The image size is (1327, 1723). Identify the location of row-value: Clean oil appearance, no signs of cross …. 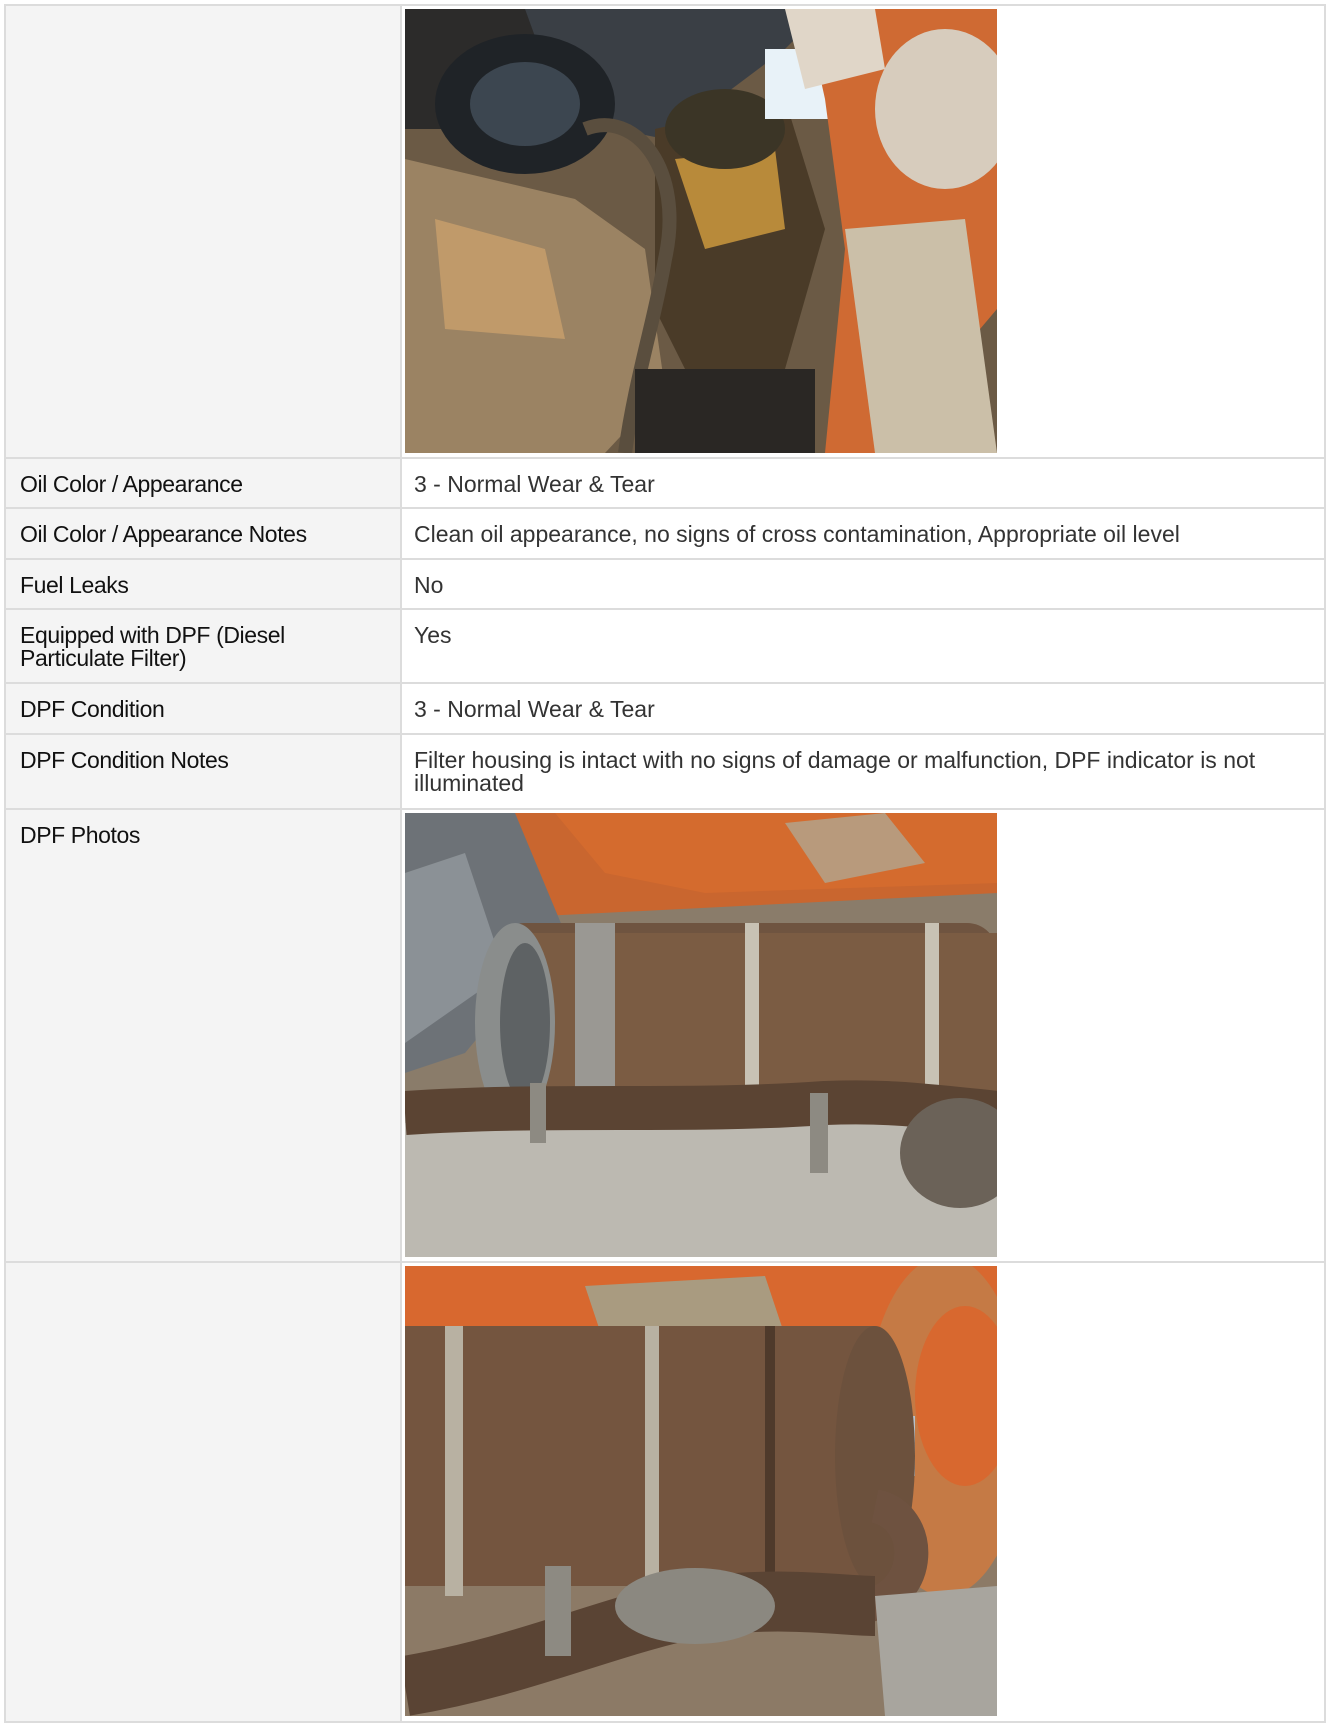
(863, 533).